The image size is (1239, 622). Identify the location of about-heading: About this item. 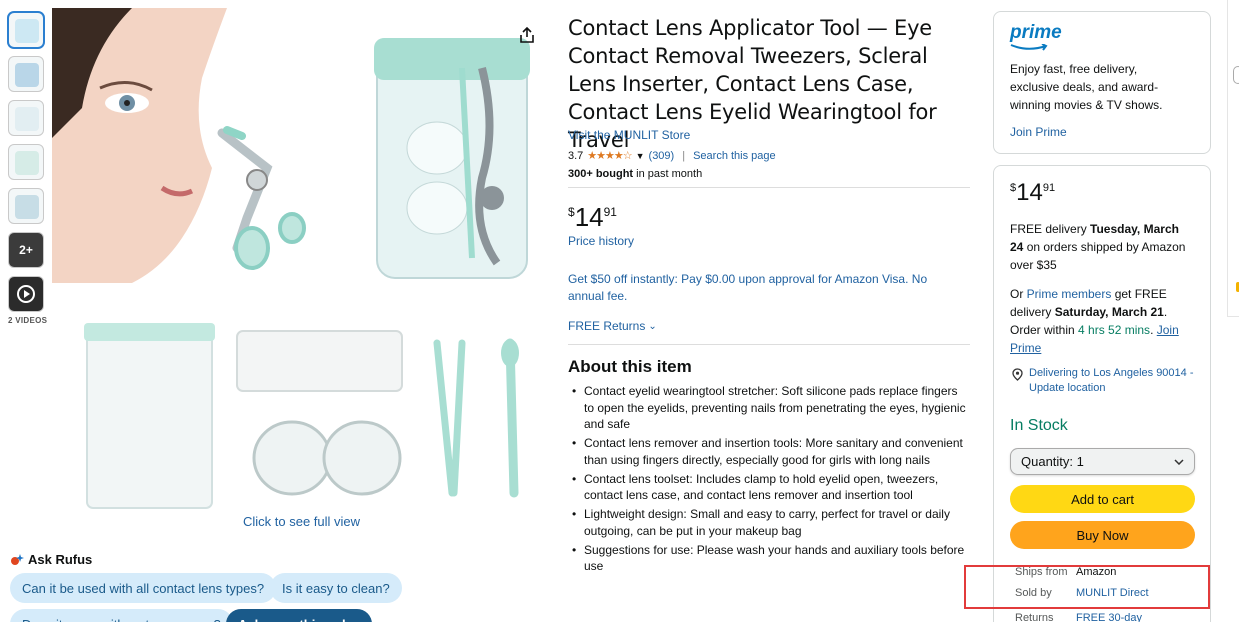
(630, 366).